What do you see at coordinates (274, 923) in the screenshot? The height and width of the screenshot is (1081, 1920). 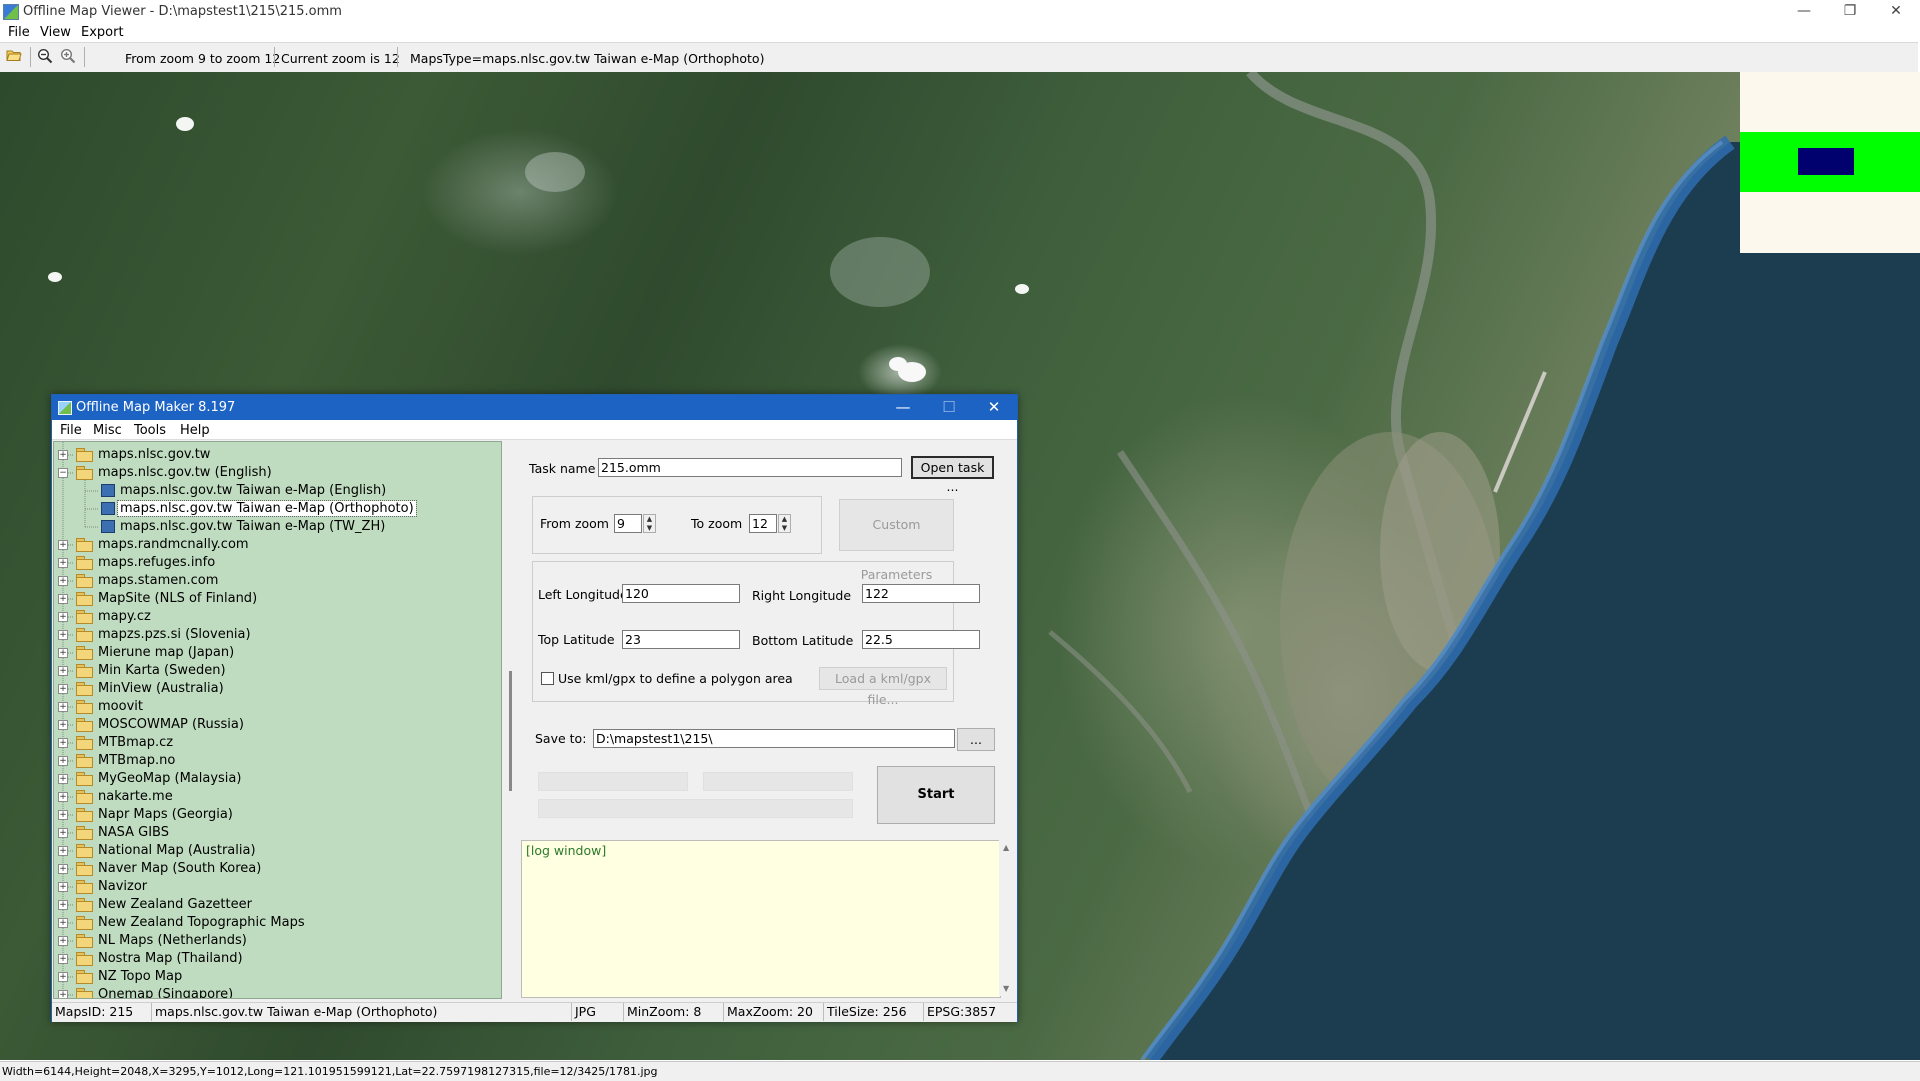 I see `tree-folder-item: + New Zealand Topographic Maps` at bounding box center [274, 923].